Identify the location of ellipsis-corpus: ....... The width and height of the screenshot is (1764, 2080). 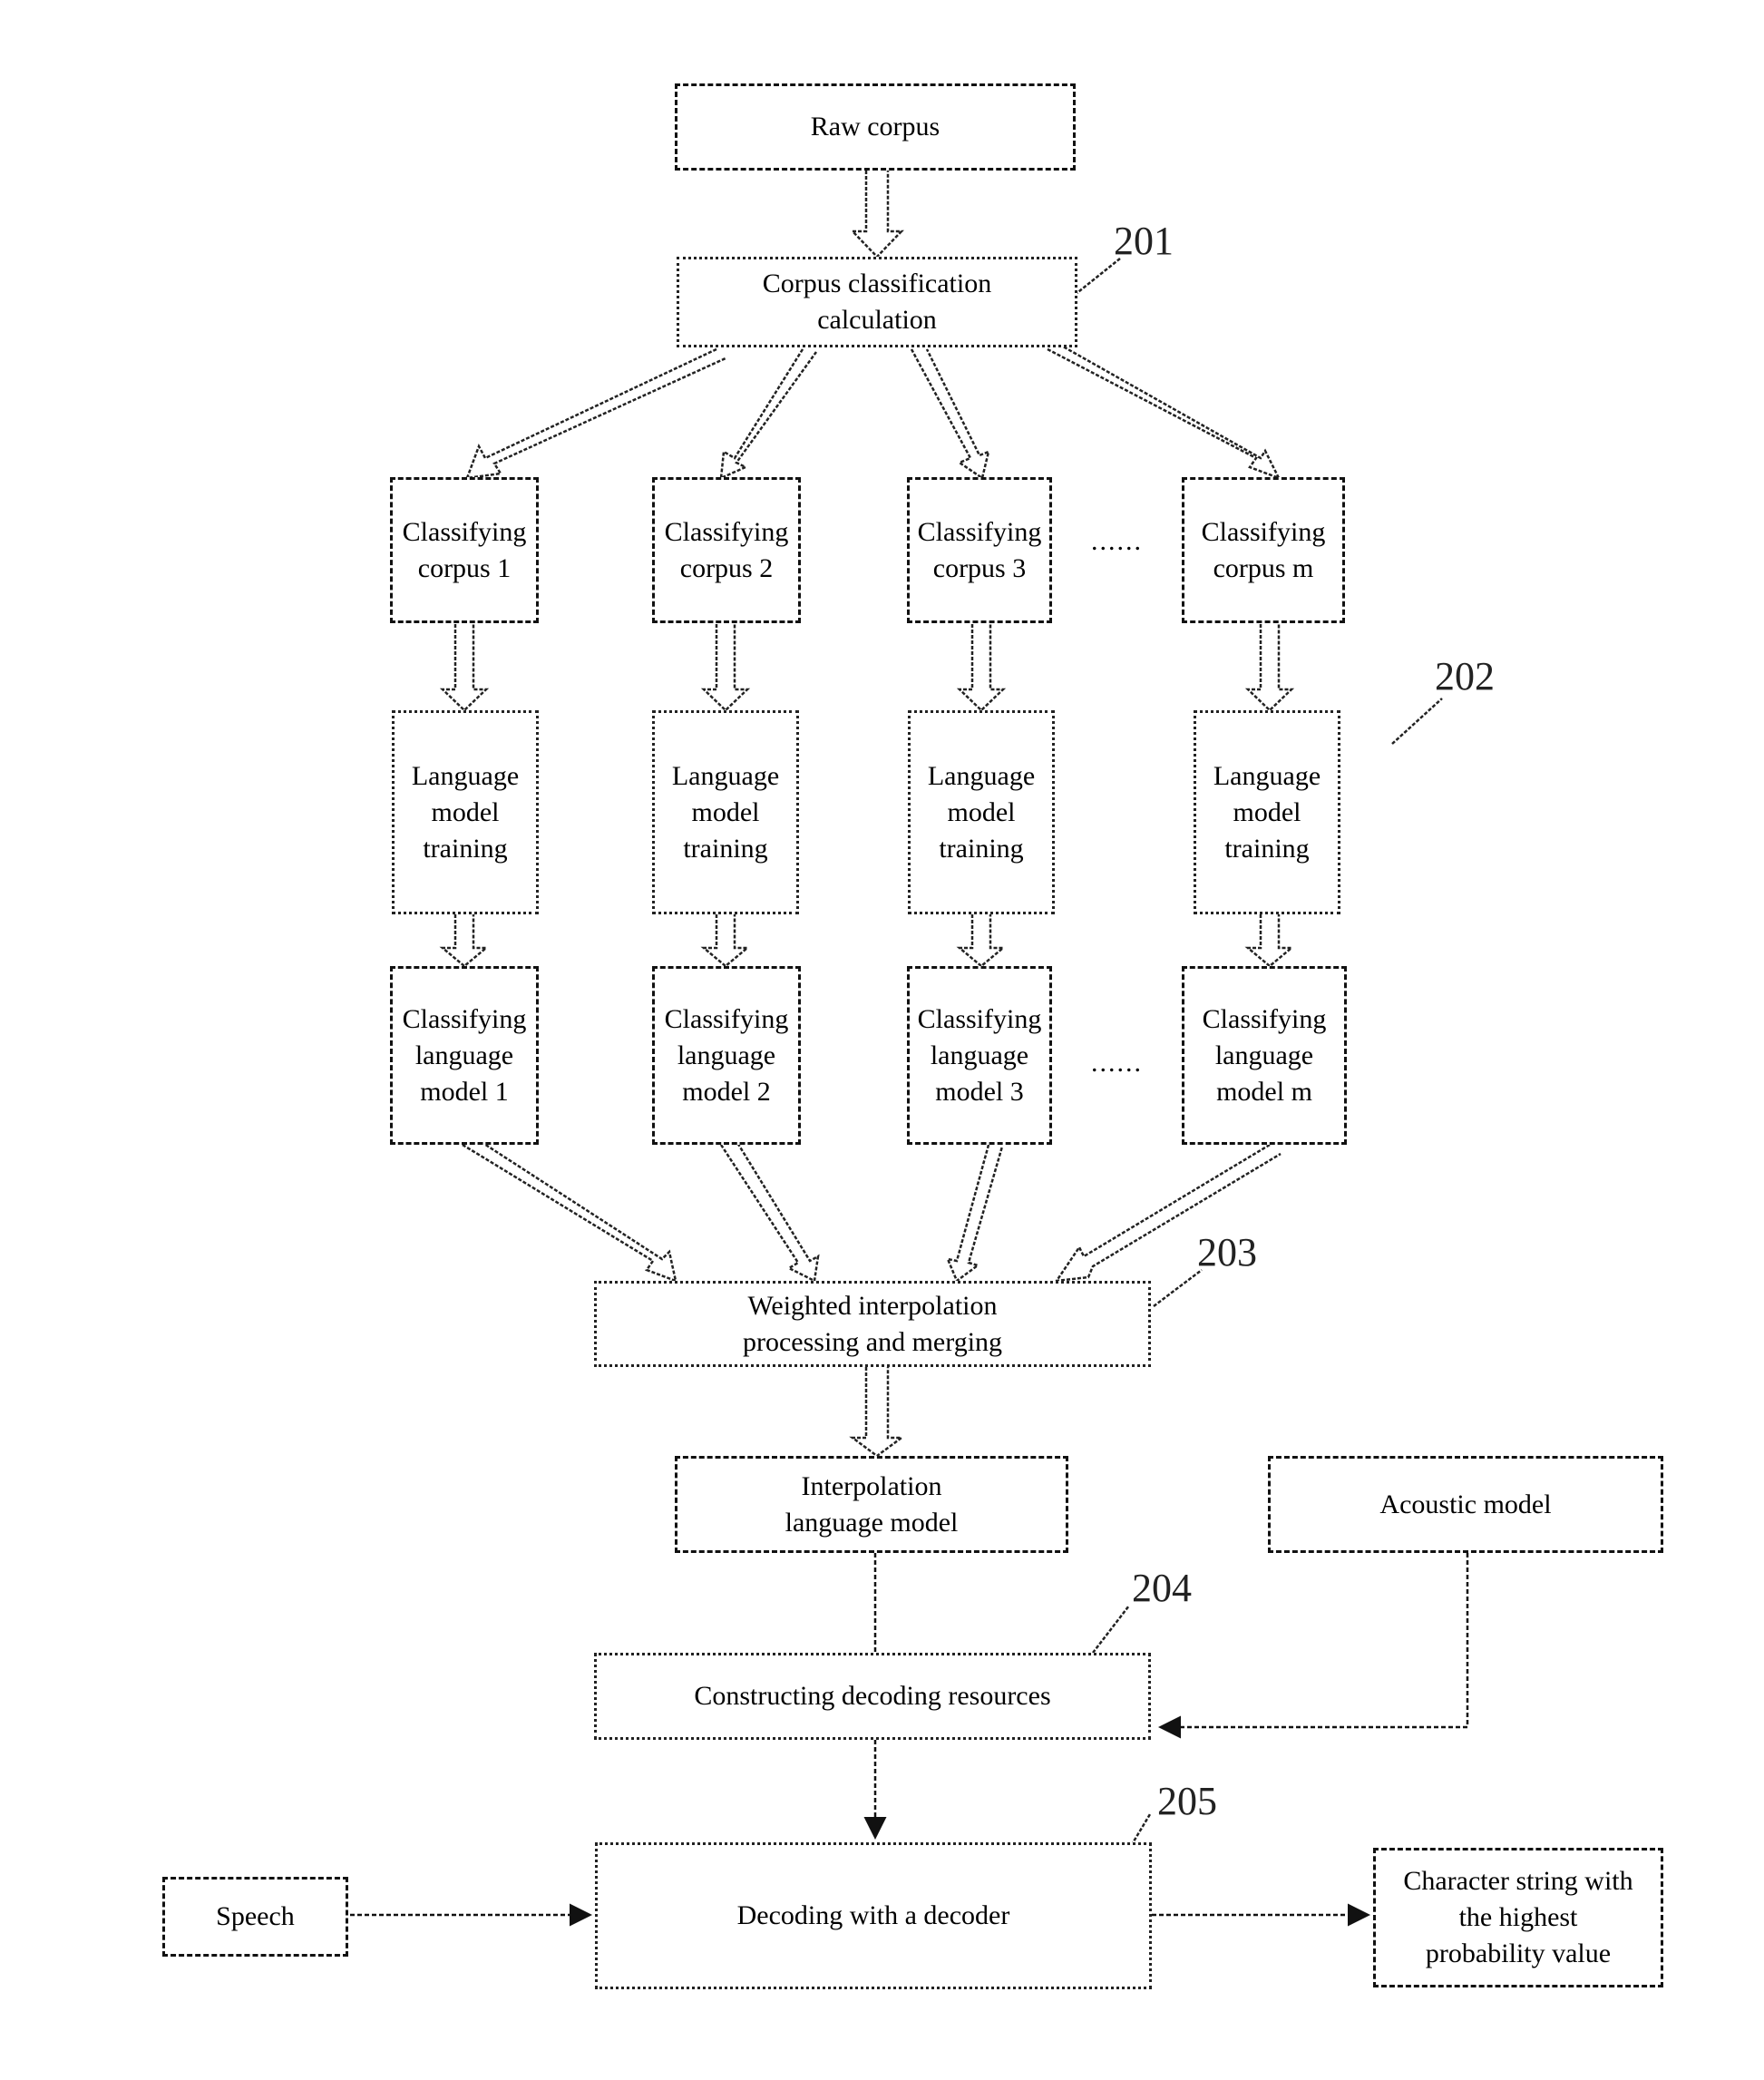
(1117, 541).